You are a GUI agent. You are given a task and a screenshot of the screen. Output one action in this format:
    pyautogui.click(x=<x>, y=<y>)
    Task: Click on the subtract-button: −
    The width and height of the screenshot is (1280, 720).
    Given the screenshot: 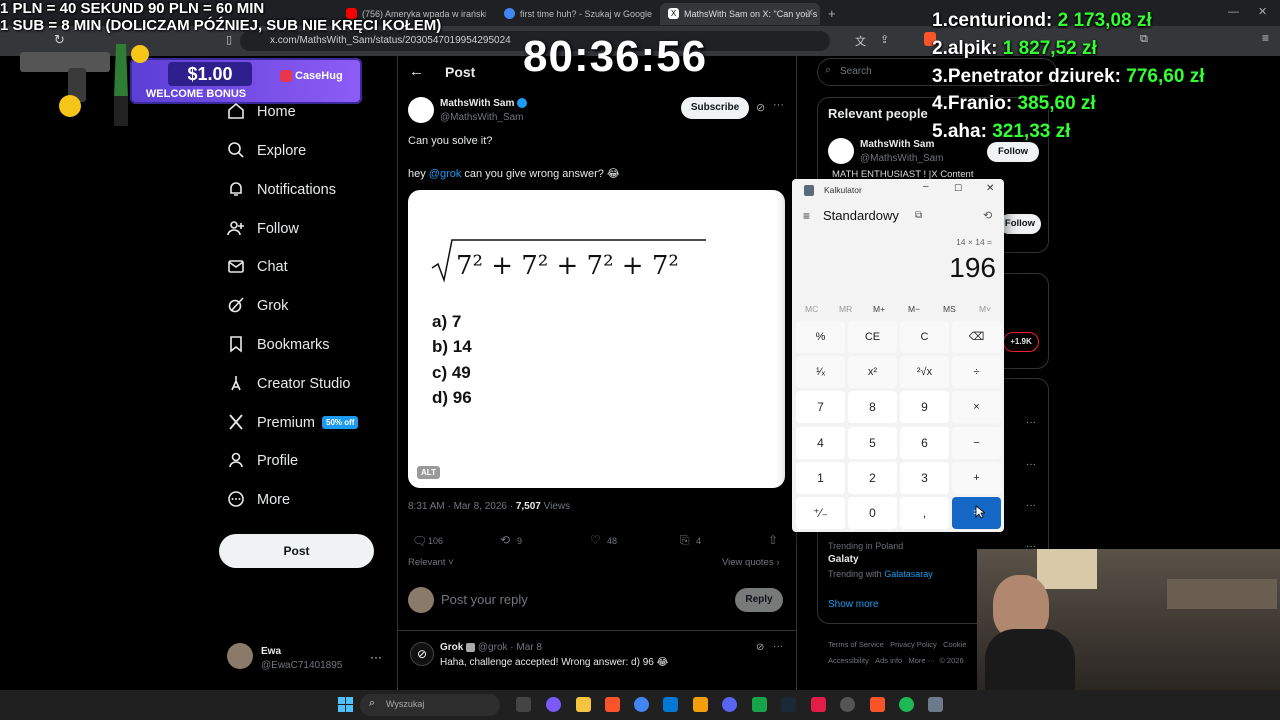 What is the action you would take?
    pyautogui.click(x=976, y=443)
    